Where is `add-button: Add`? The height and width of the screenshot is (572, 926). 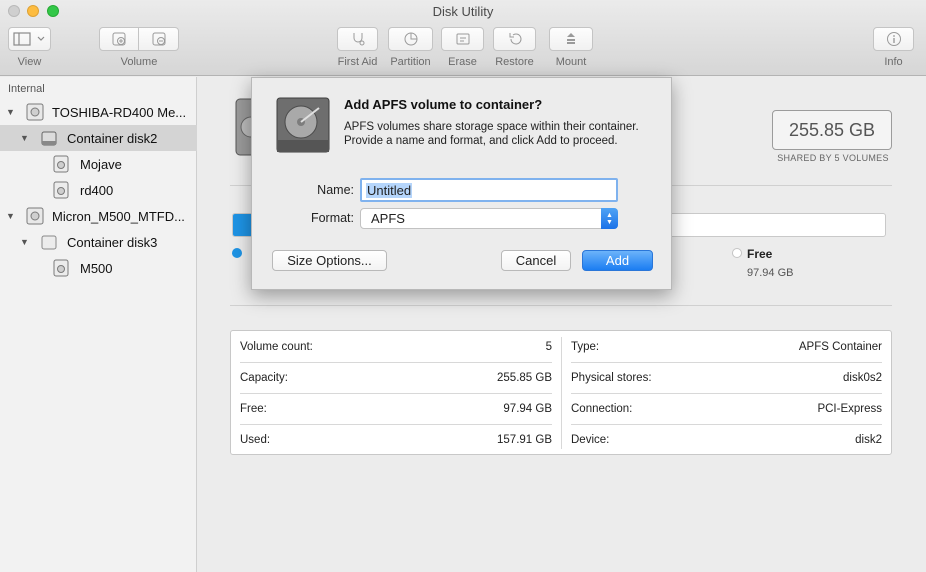 add-button: Add is located at coordinates (617, 260).